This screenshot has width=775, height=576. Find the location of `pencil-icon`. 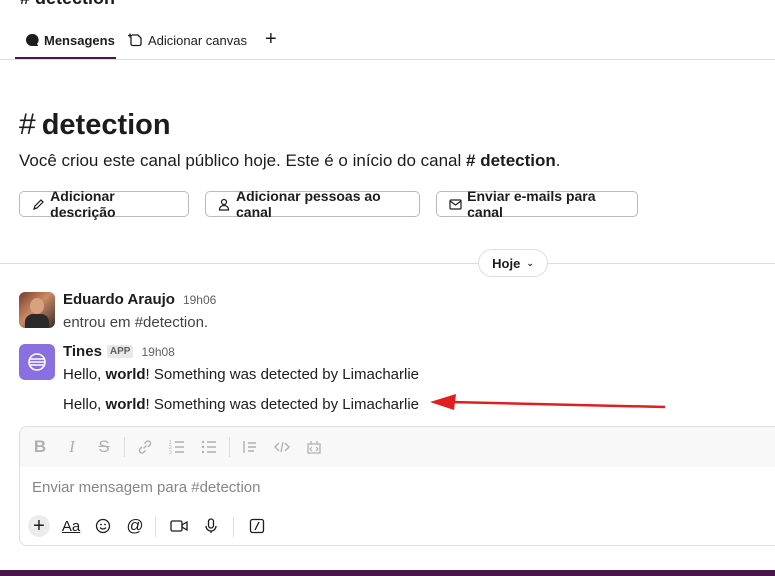

pencil-icon is located at coordinates (38, 204).